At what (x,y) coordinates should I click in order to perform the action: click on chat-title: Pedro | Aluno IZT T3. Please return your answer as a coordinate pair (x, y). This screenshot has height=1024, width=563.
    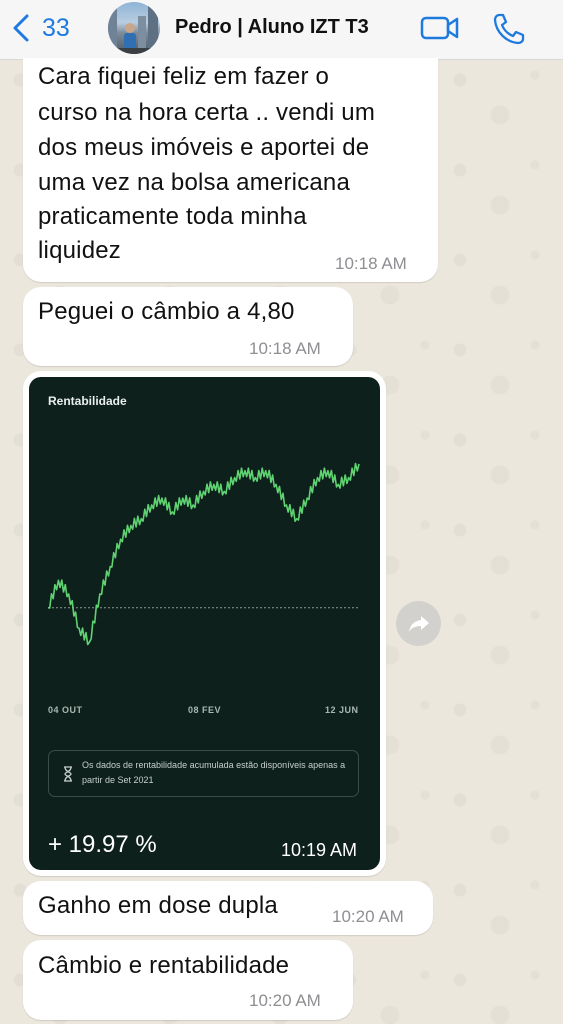
    Looking at the image, I should click on (272, 27).